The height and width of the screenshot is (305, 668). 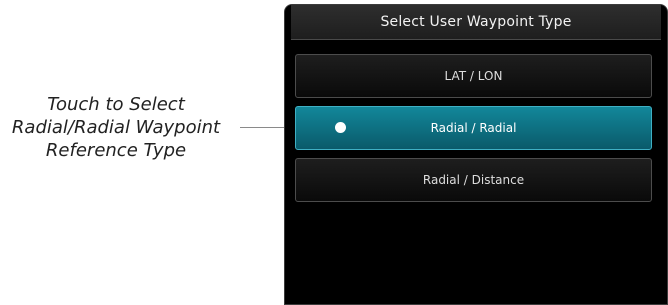 What do you see at coordinates (473, 76) in the screenshot?
I see `lat-lon-button: LAT / LON` at bounding box center [473, 76].